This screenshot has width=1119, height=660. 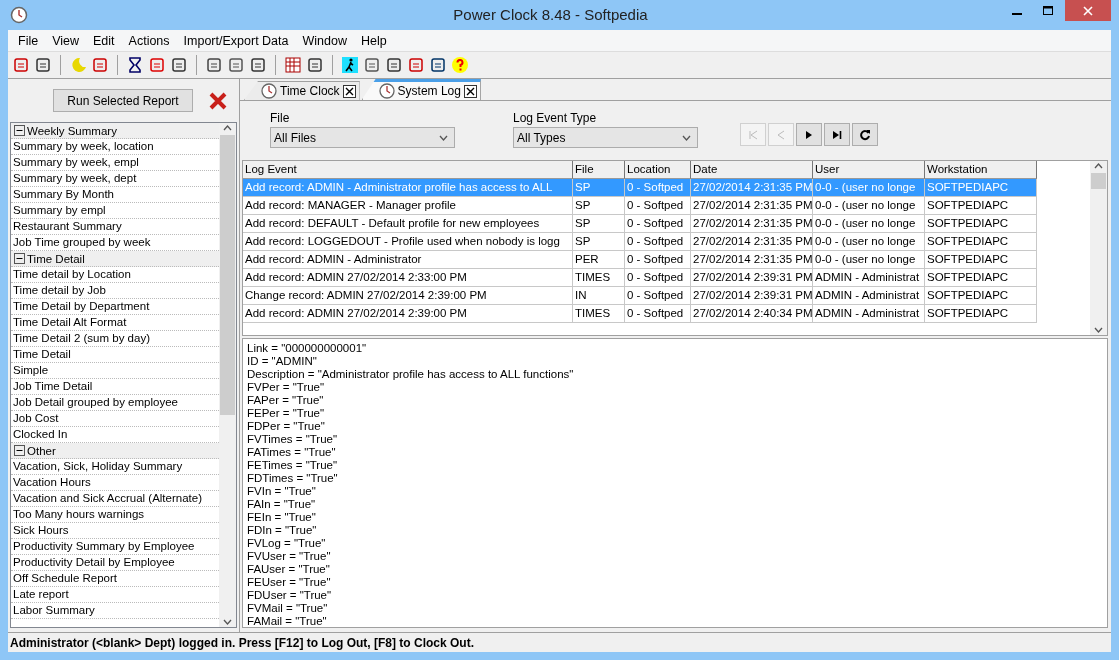 What do you see at coordinates (408, 278) in the screenshot?
I see `table-cell: Add record: ADMIN 27/02/2014 2:33:00 PM` at bounding box center [408, 278].